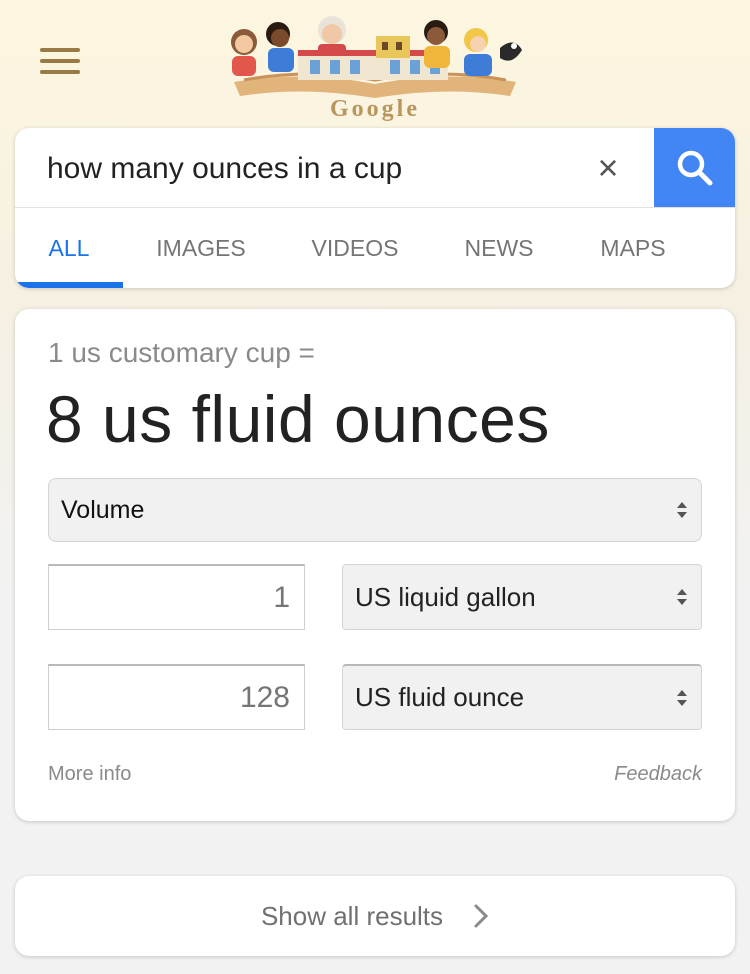 This screenshot has height=974, width=750. What do you see at coordinates (201, 248) in the screenshot?
I see `tab-images: IMAGES` at bounding box center [201, 248].